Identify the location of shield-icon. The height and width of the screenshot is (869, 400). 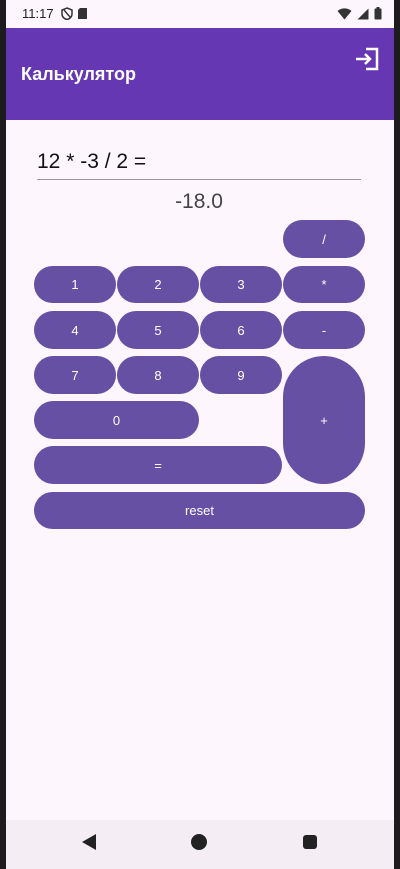
(67, 13).